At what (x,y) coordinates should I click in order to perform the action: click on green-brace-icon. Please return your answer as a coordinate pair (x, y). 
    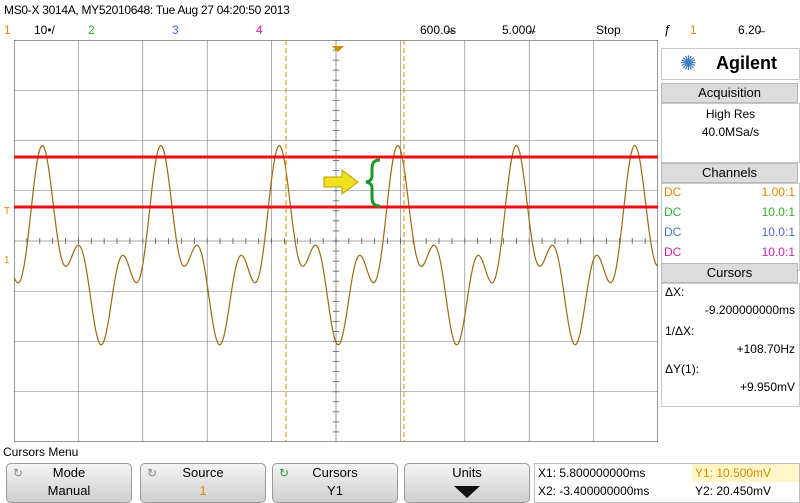
    Looking at the image, I should click on (373, 183).